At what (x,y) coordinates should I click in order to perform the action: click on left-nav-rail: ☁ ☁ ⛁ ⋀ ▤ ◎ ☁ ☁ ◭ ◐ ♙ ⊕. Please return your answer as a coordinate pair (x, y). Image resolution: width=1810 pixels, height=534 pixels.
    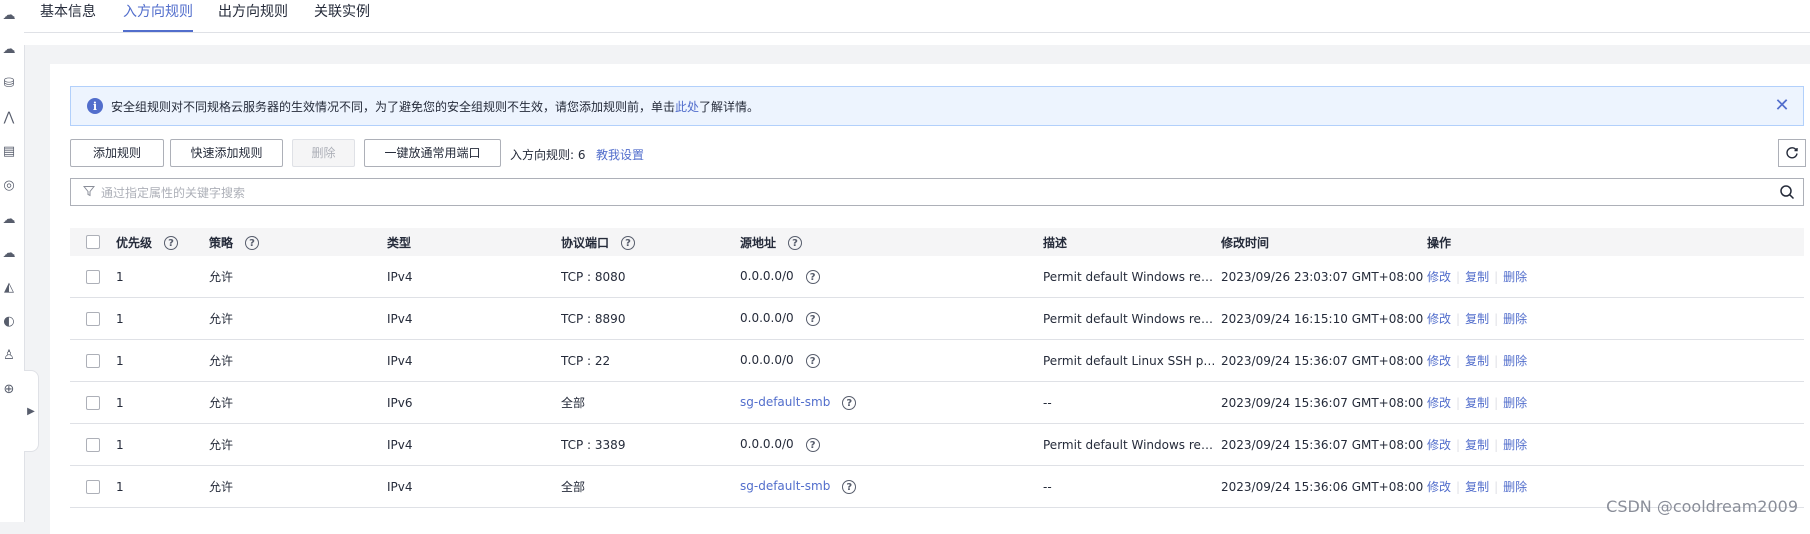
    Looking at the image, I should click on (12, 261).